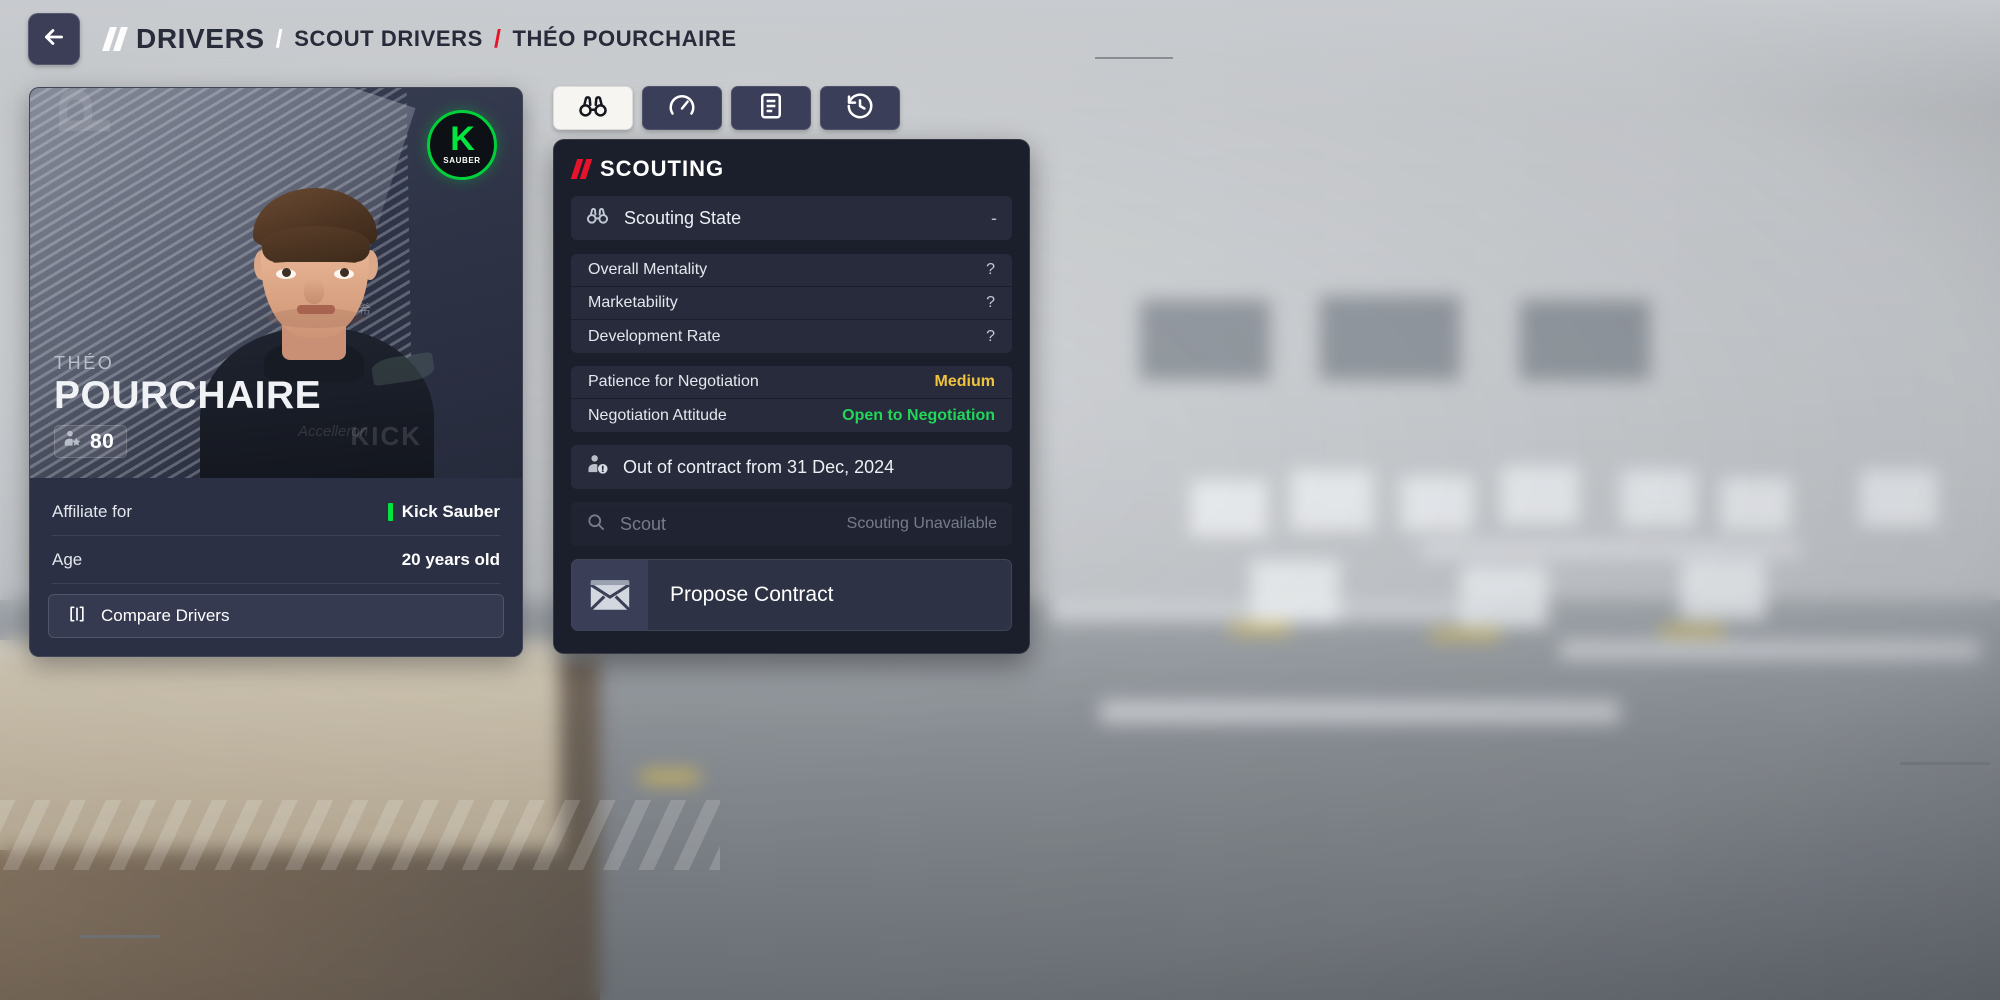 The width and height of the screenshot is (2000, 1000). What do you see at coordinates (648, 269) in the screenshot?
I see `stat-label-overall-mentality: Overall Mentality` at bounding box center [648, 269].